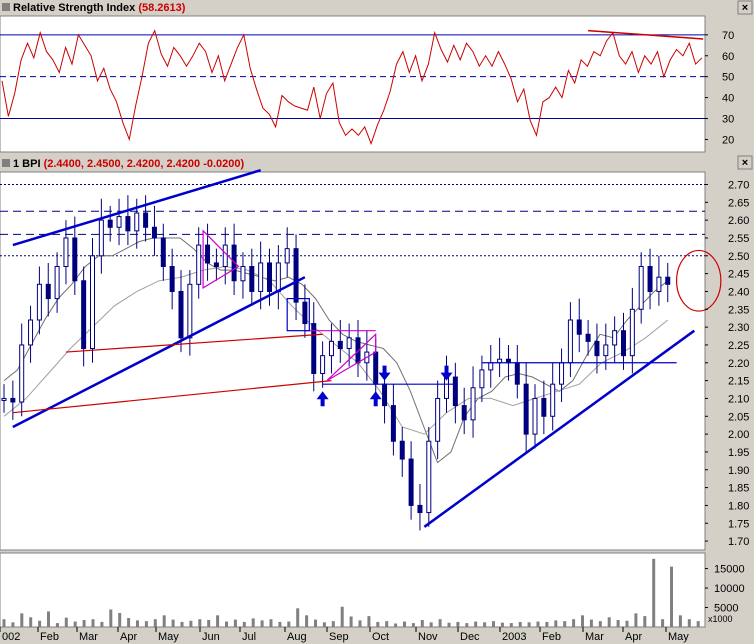 Image resolution: width=754 pixels, height=644 pixels. Describe the element at coordinates (514, 637) in the screenshot. I see `x-tick-label: 2003` at that location.